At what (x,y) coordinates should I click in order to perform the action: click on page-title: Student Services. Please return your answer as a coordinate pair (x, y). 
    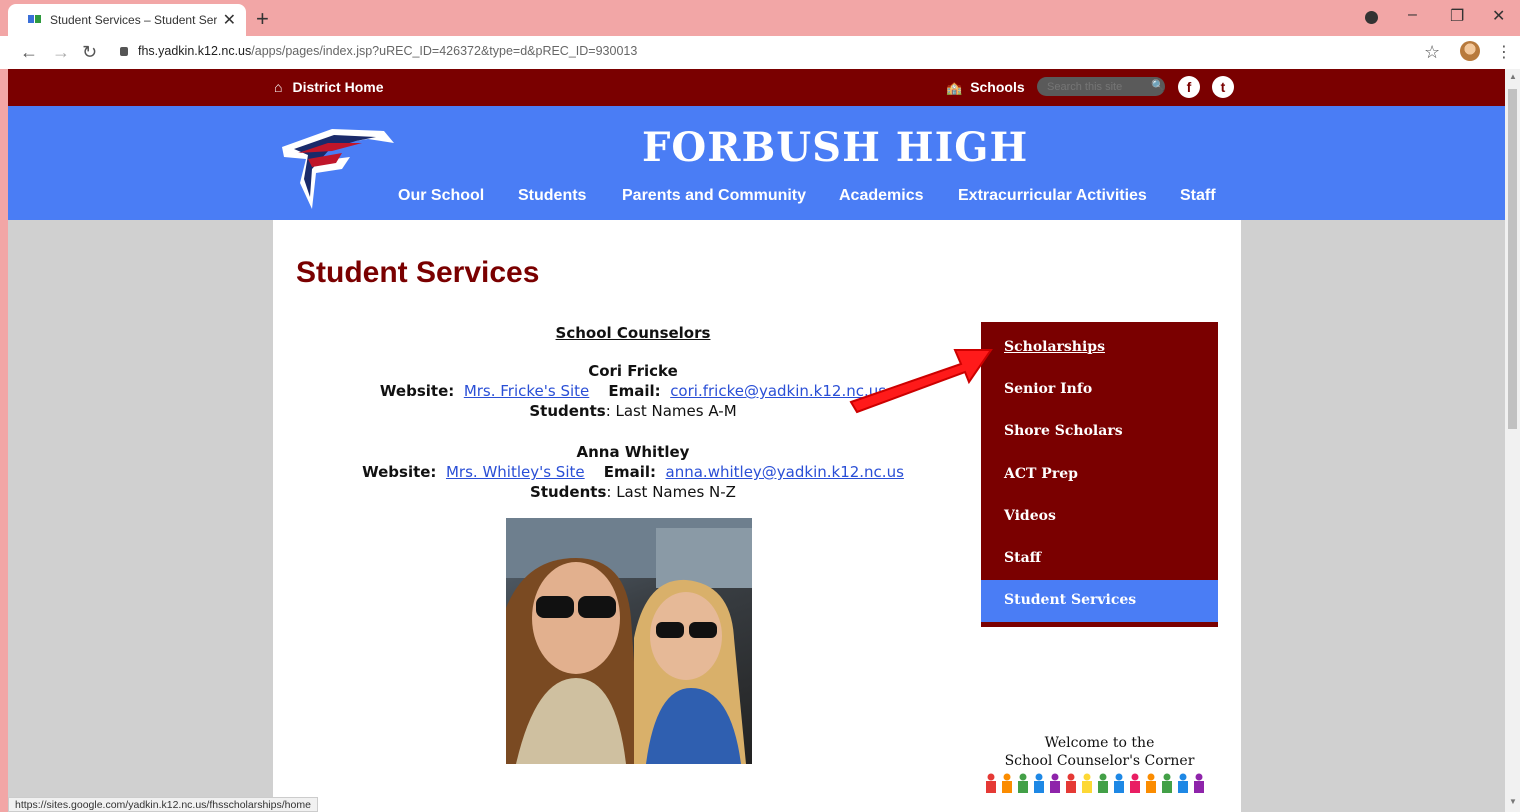
    Looking at the image, I should click on (418, 272).